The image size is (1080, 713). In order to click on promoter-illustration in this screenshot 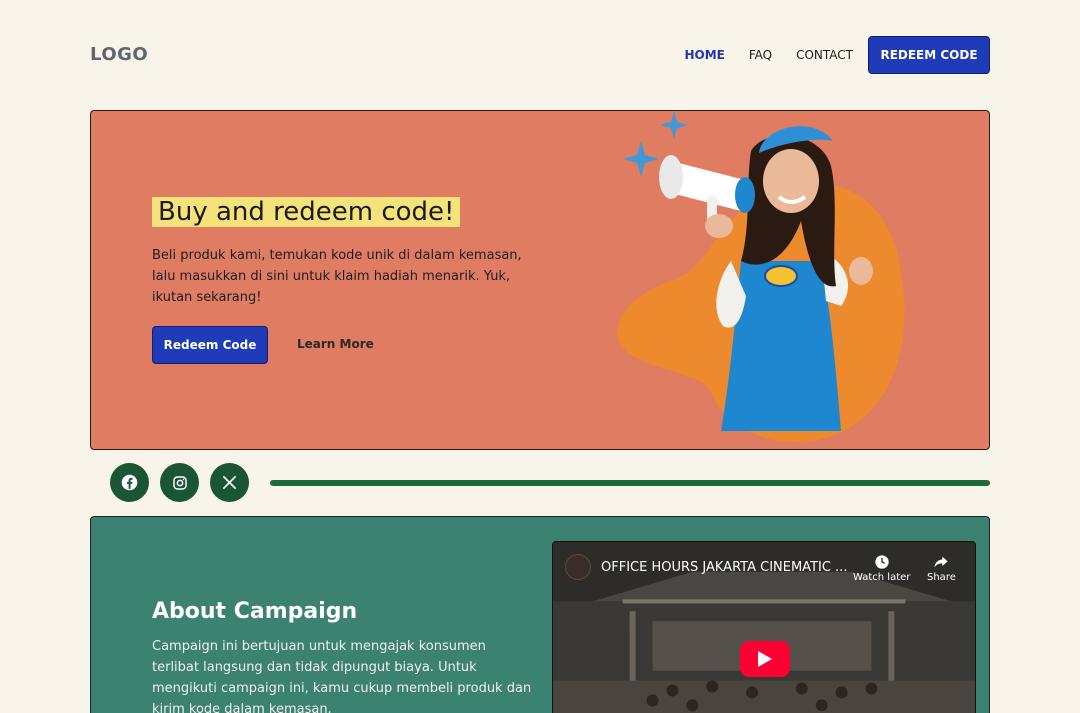, I will do `click(761, 277)`.